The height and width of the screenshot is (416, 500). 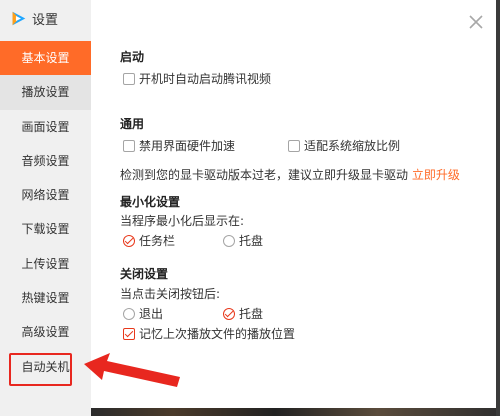 What do you see at coordinates (19, 18) in the screenshot?
I see `tencent-video-logo-icon` at bounding box center [19, 18].